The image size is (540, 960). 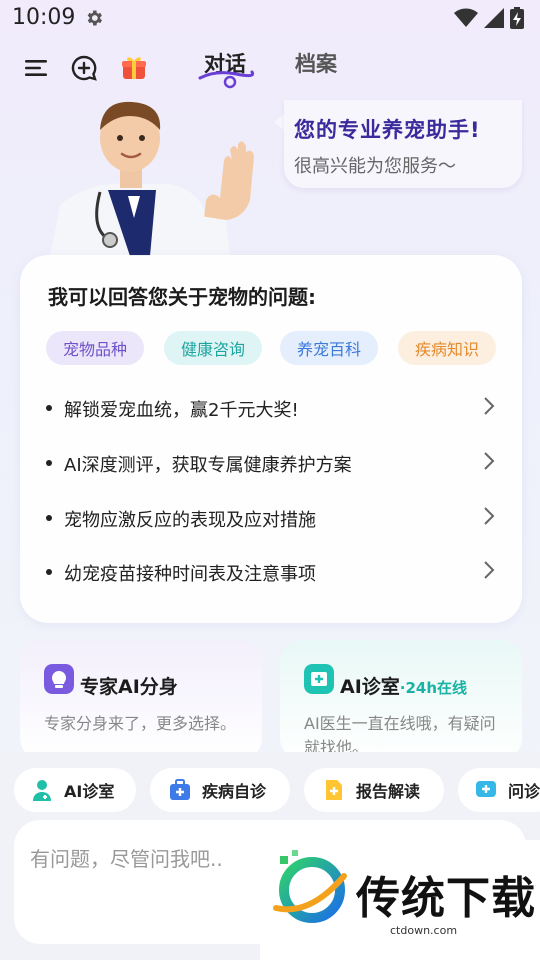 I want to click on menu-icon, so click(x=36, y=68).